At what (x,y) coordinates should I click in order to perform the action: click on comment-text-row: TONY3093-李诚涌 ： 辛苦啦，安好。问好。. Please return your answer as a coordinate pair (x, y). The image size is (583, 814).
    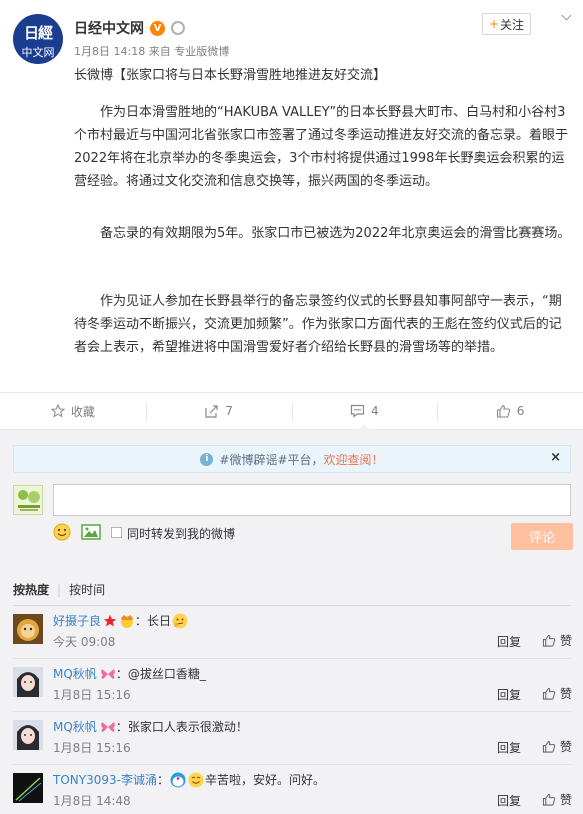
    Looking at the image, I should click on (189, 779).